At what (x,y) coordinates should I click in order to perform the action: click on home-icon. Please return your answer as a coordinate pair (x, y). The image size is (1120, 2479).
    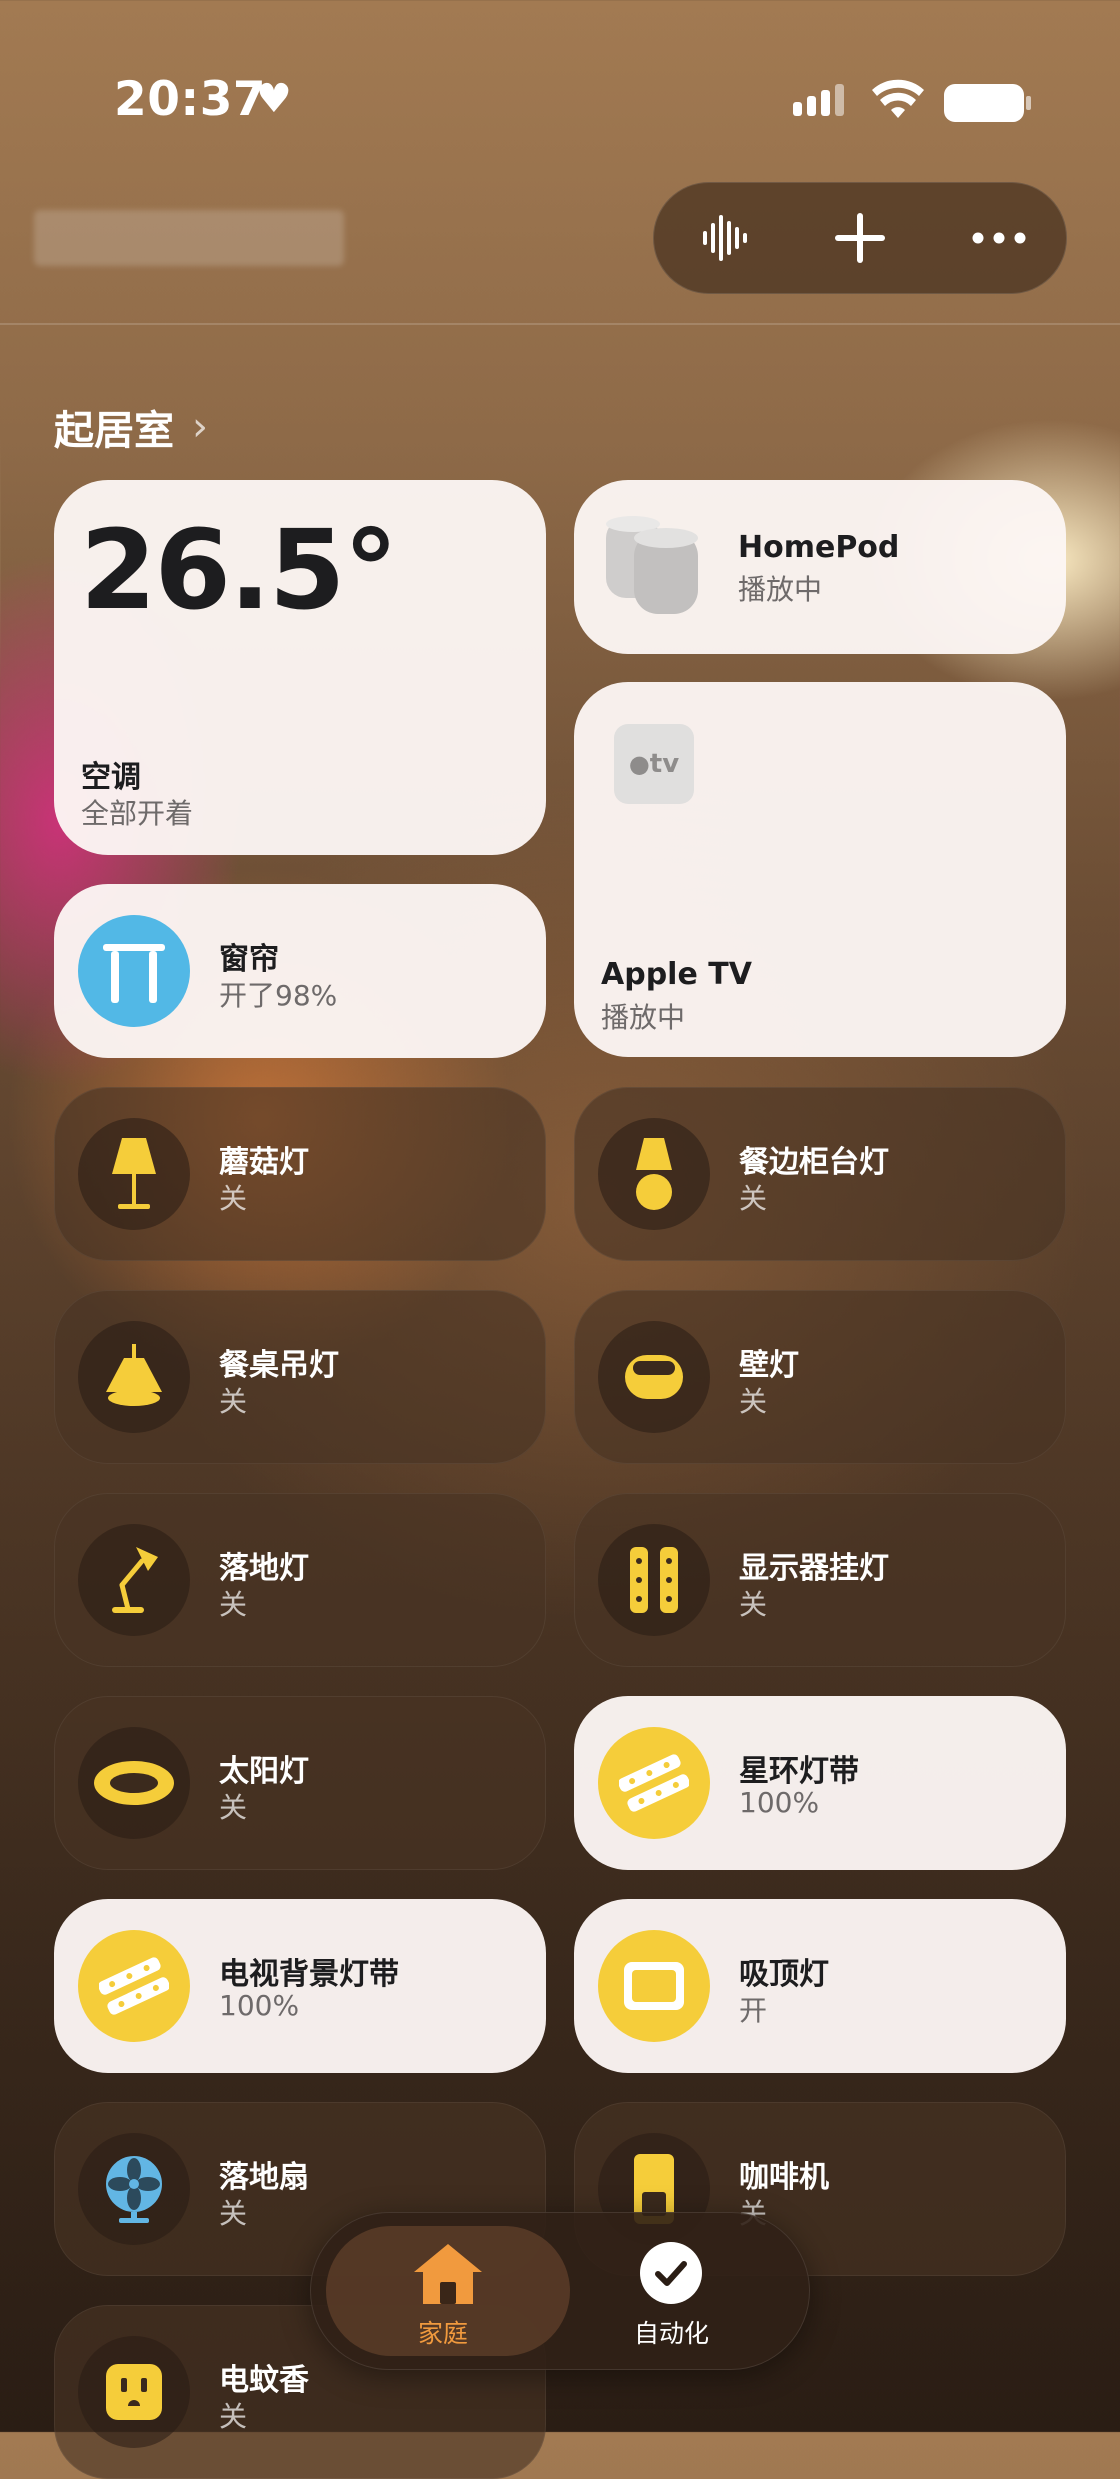
    Looking at the image, I should click on (448, 2276).